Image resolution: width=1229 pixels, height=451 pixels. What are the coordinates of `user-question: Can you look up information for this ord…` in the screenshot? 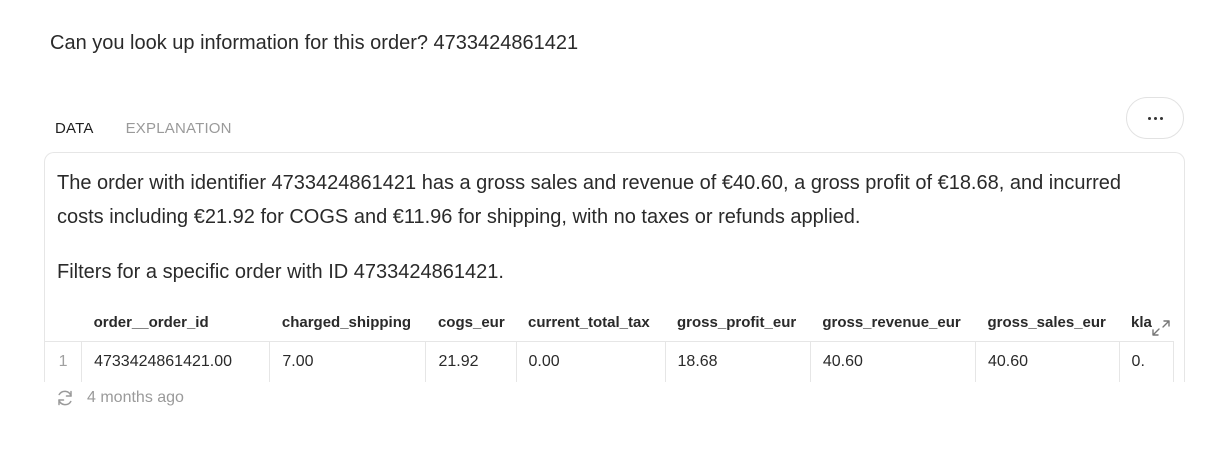 It's located at (314, 43).